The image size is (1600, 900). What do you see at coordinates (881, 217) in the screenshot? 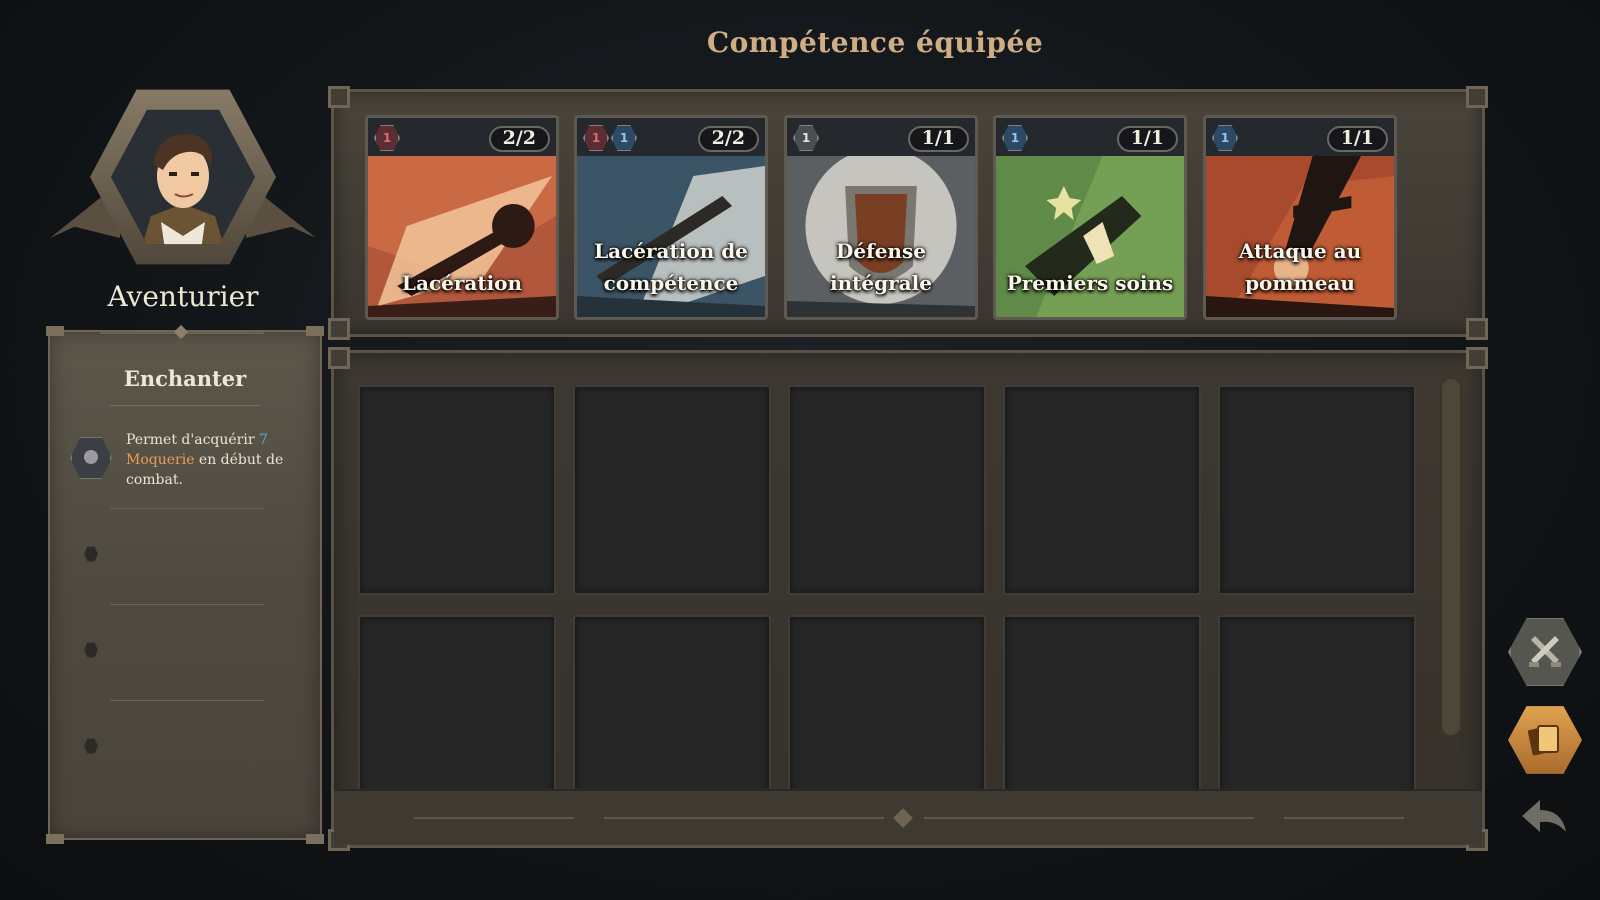
I see `skill-card: 1 1/1 Défense intégrale` at bounding box center [881, 217].